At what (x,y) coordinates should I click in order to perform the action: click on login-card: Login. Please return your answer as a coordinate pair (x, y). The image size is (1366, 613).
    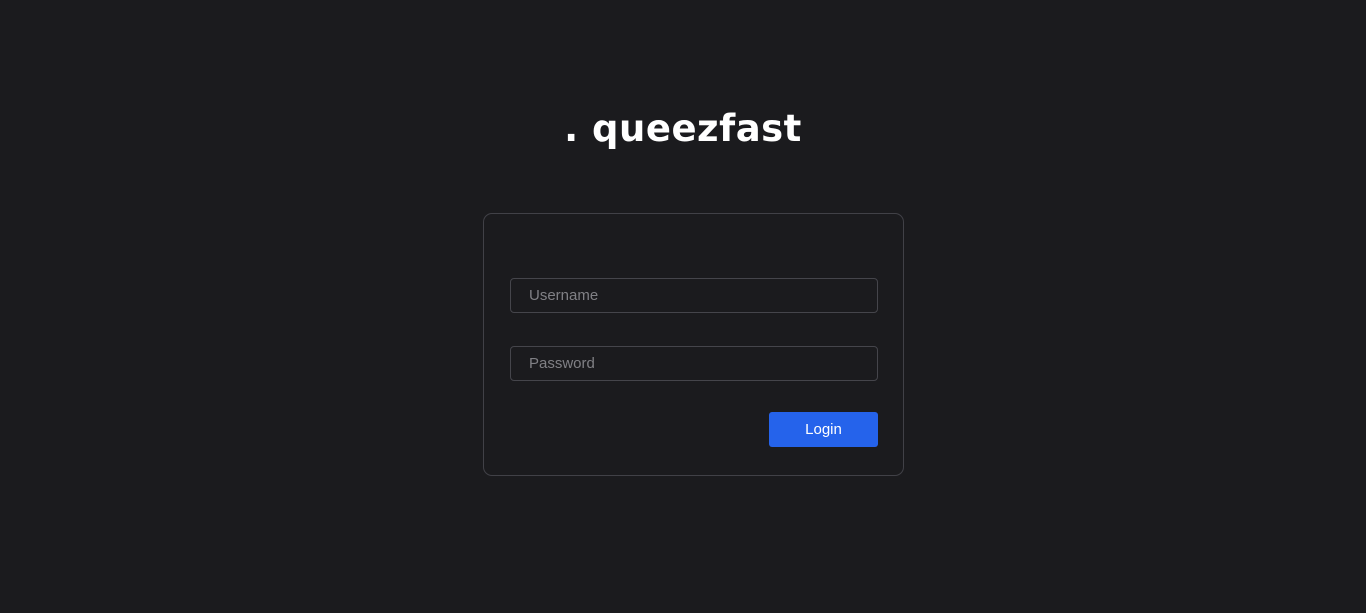
    Looking at the image, I should click on (693, 344).